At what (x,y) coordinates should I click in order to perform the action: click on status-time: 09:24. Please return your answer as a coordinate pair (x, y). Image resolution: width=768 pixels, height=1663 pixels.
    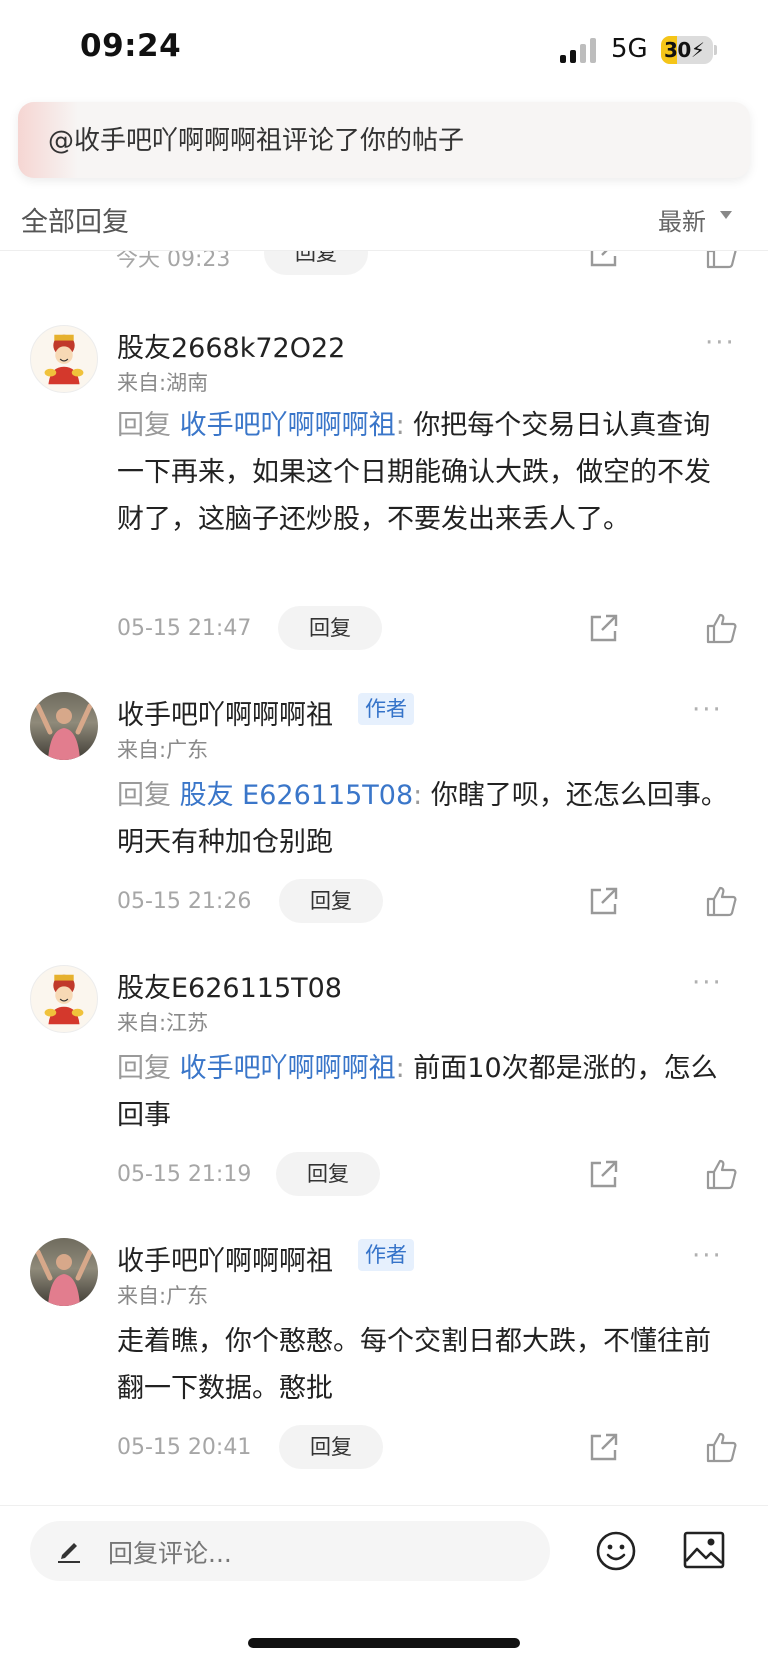
    Looking at the image, I should click on (131, 46).